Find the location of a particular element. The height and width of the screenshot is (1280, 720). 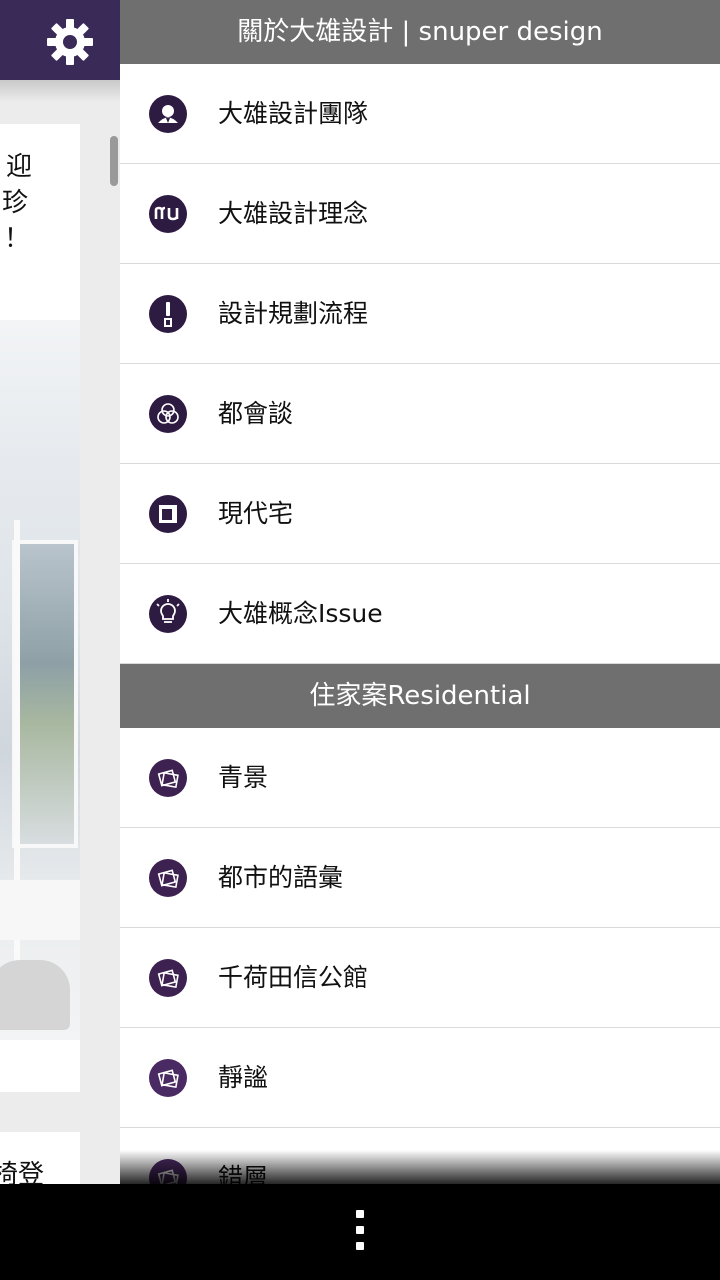

menu-item-label: 都市的語彙 is located at coordinates (281, 877).